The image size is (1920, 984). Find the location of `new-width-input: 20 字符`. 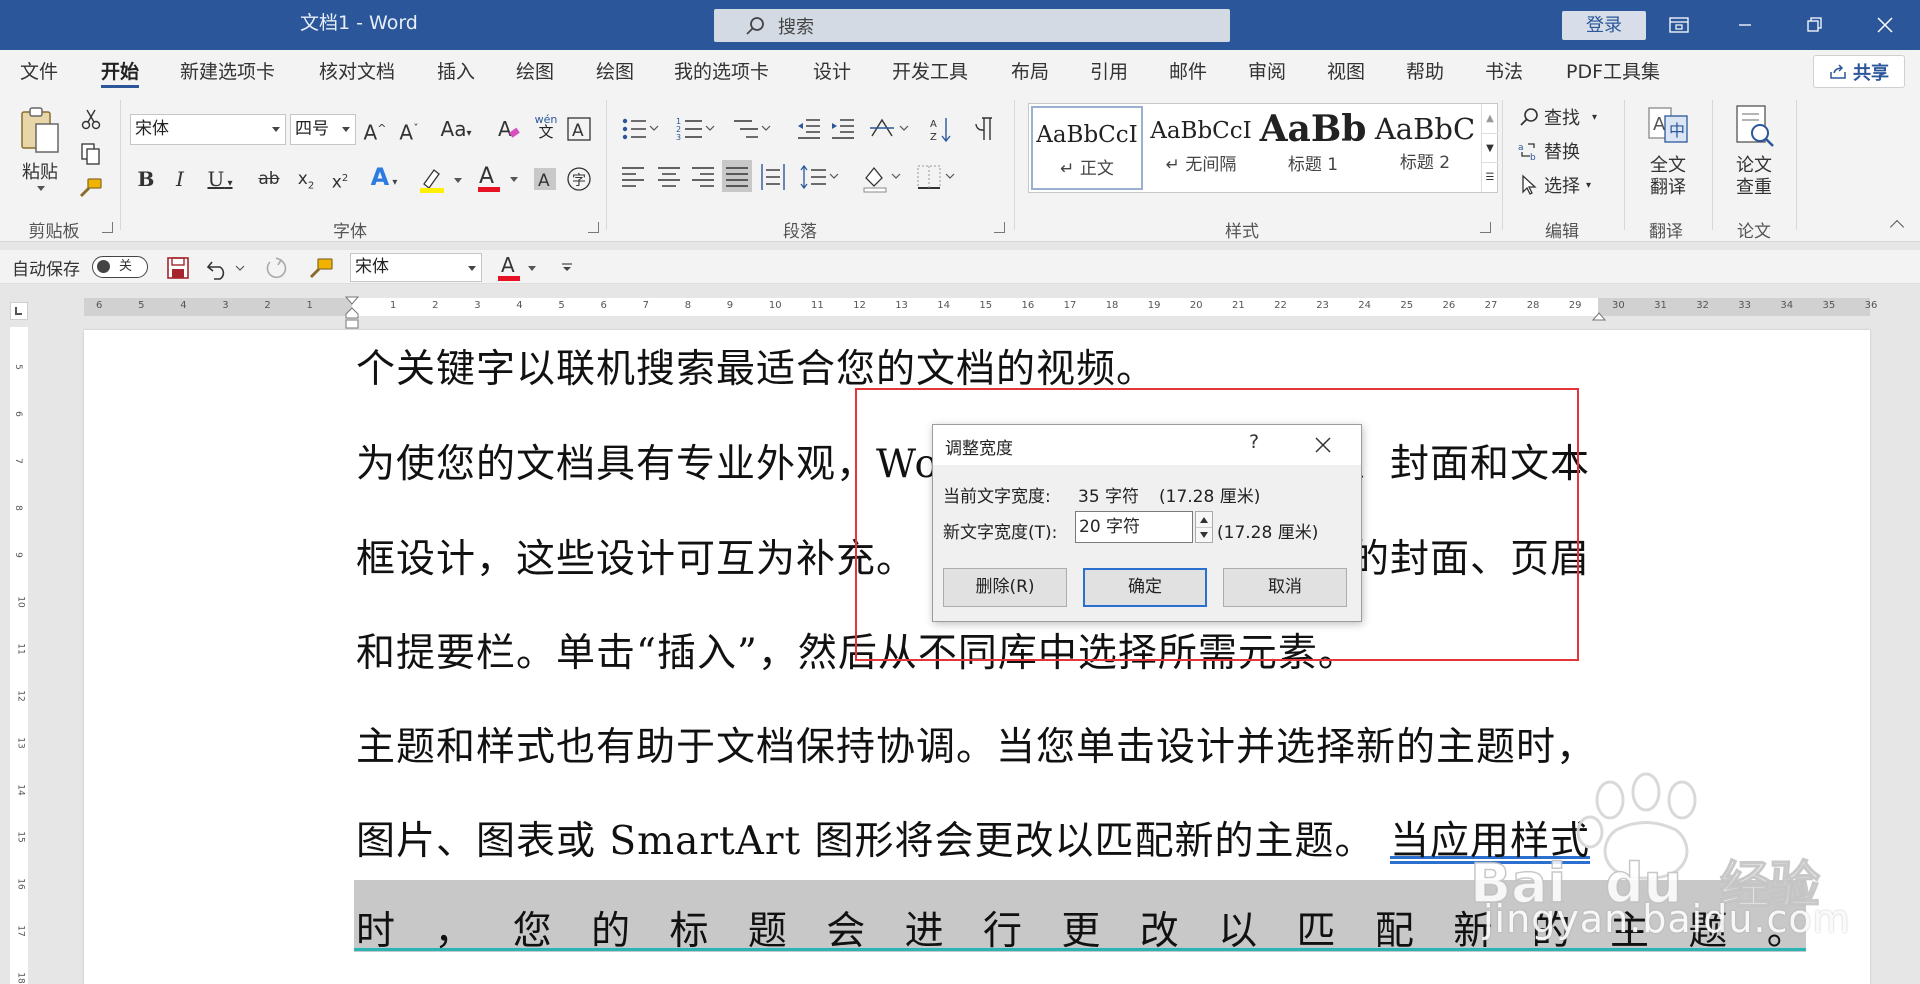

new-width-input: 20 字符 is located at coordinates (1134, 527).